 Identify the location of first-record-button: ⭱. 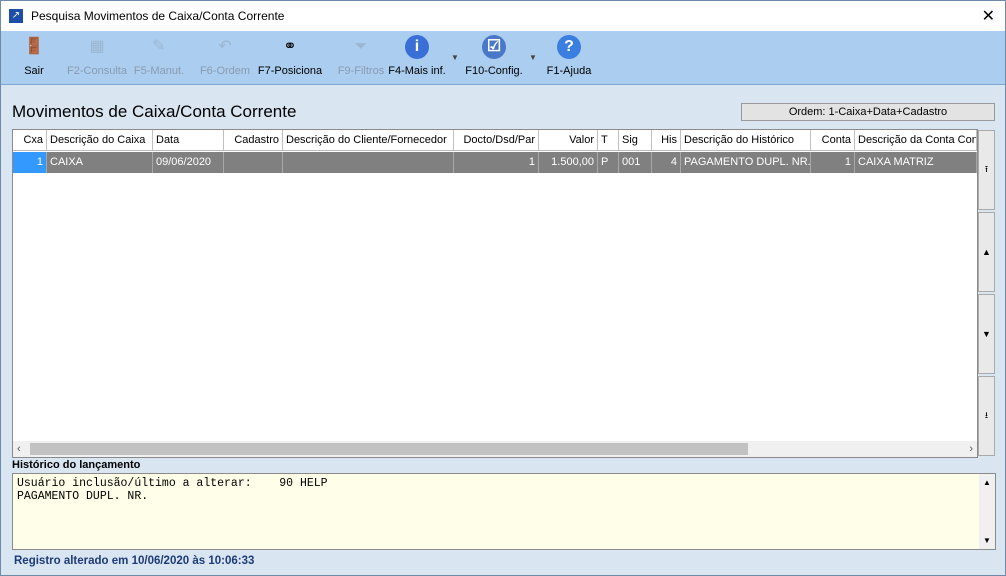
(986, 170).